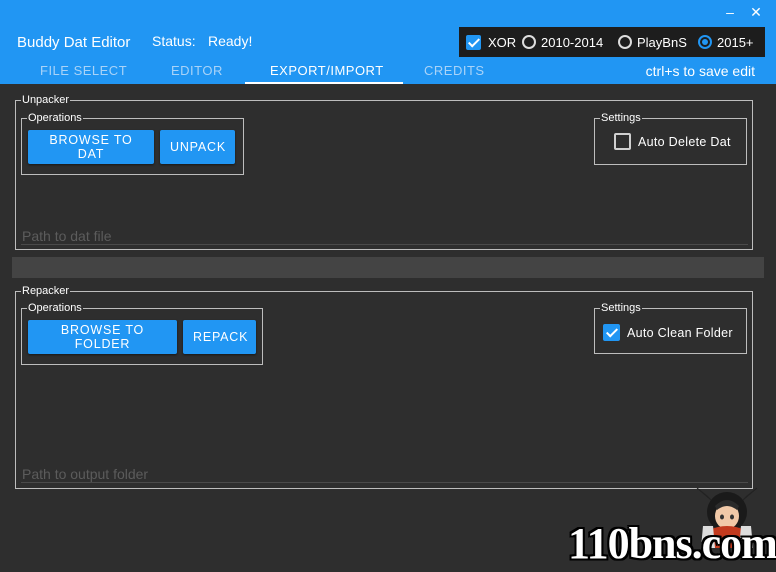  I want to click on version-options-bar: XOR 2010-2014 PlayBnS 2015+, so click(612, 42).